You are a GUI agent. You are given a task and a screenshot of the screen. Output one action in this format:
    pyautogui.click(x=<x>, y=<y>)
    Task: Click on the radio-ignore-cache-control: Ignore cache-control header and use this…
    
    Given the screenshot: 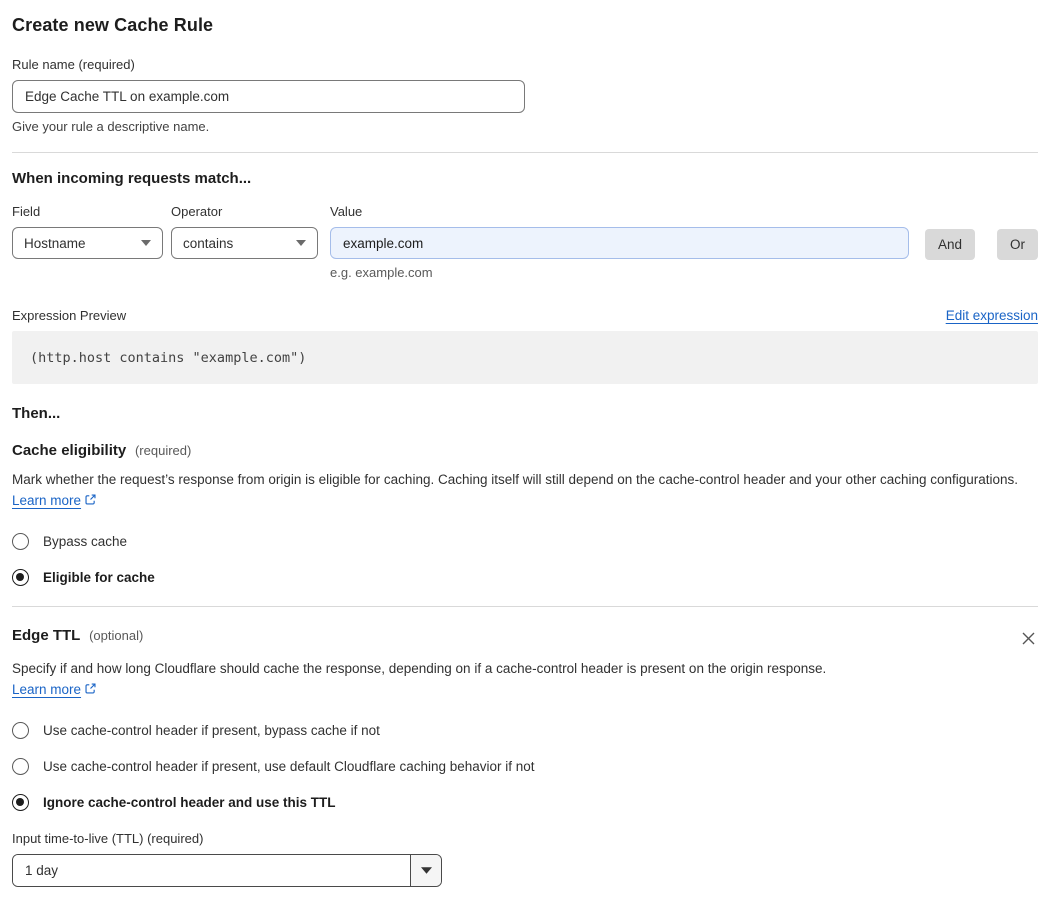 What is the action you would take?
    pyautogui.click(x=525, y=802)
    